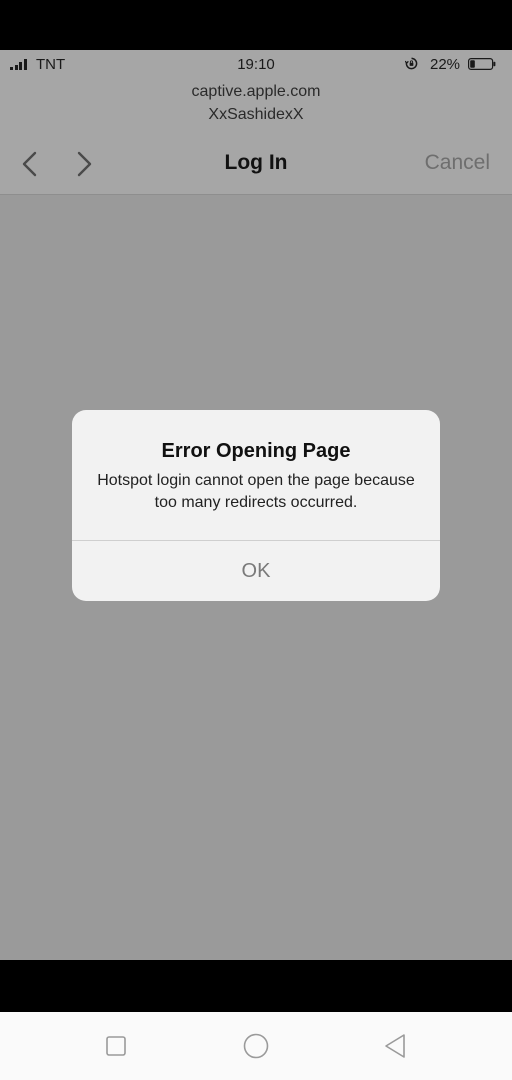  What do you see at coordinates (256, 91) in the screenshot?
I see `portal-host: captive.apple.com` at bounding box center [256, 91].